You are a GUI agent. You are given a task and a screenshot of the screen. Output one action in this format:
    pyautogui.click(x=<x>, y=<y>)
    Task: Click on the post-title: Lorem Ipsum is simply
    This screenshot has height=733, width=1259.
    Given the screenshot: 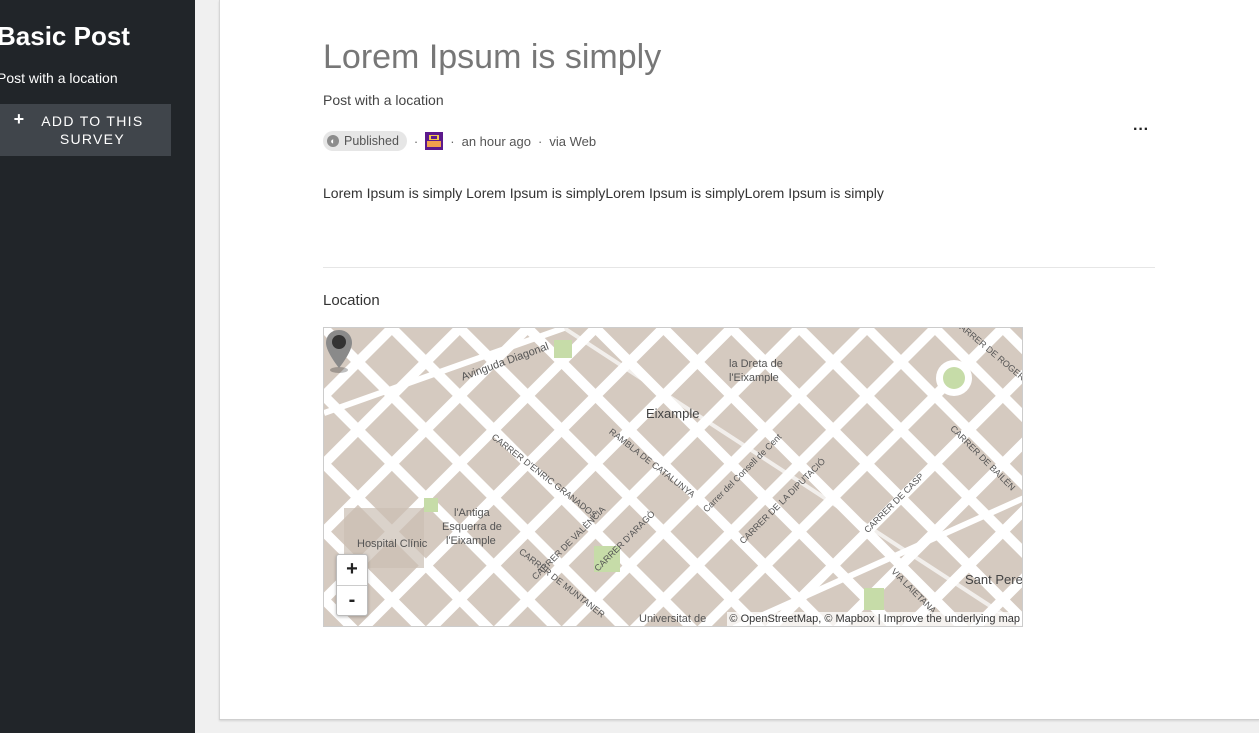 What is the action you would take?
    pyautogui.click(x=492, y=57)
    